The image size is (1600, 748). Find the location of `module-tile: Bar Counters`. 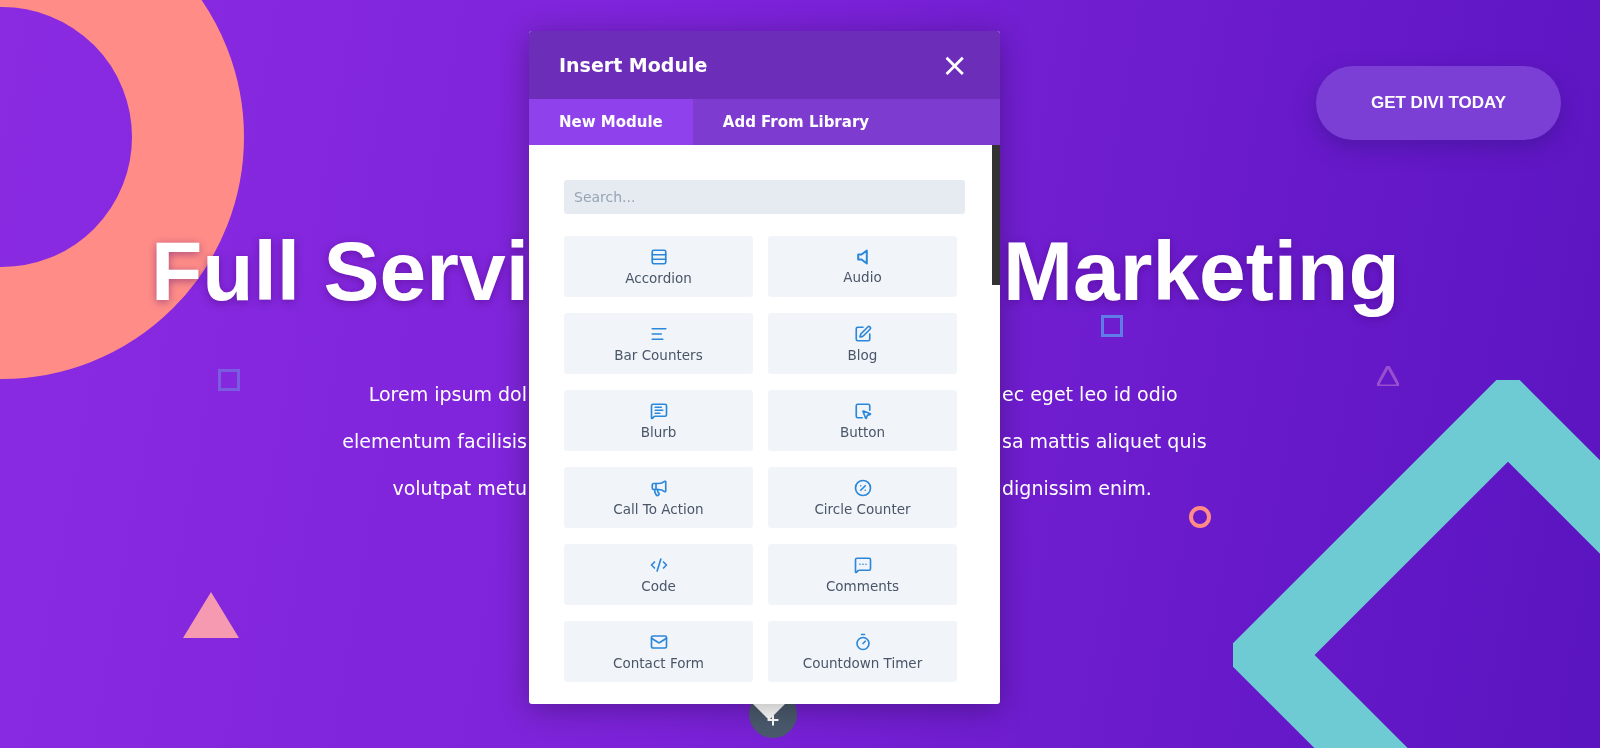

module-tile: Bar Counters is located at coordinates (658, 343).